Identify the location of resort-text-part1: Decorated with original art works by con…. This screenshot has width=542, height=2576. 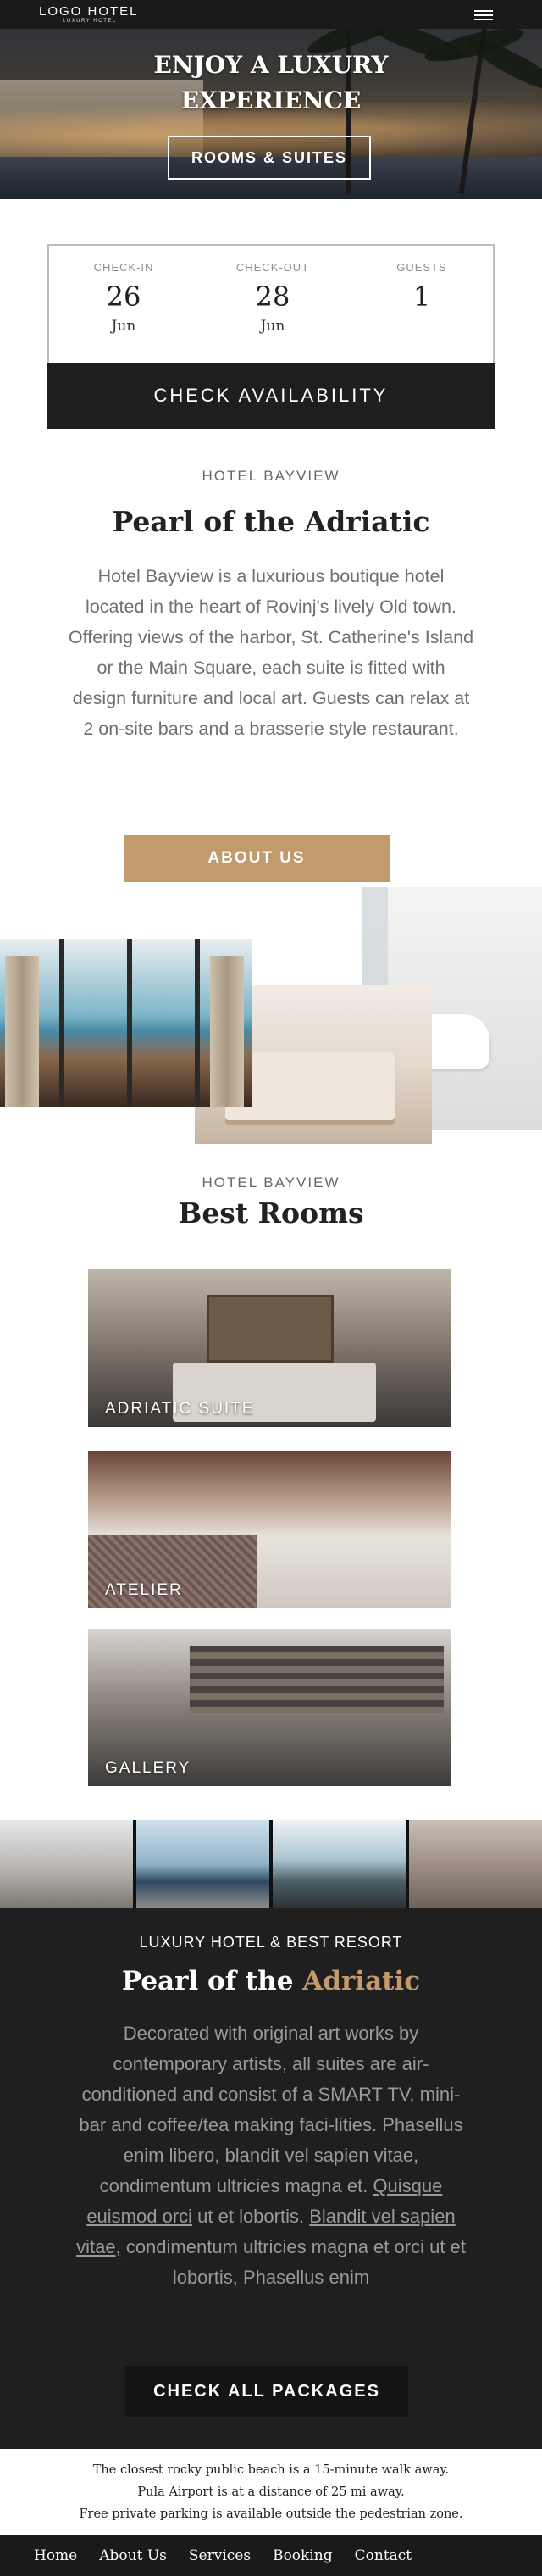
(271, 2109).